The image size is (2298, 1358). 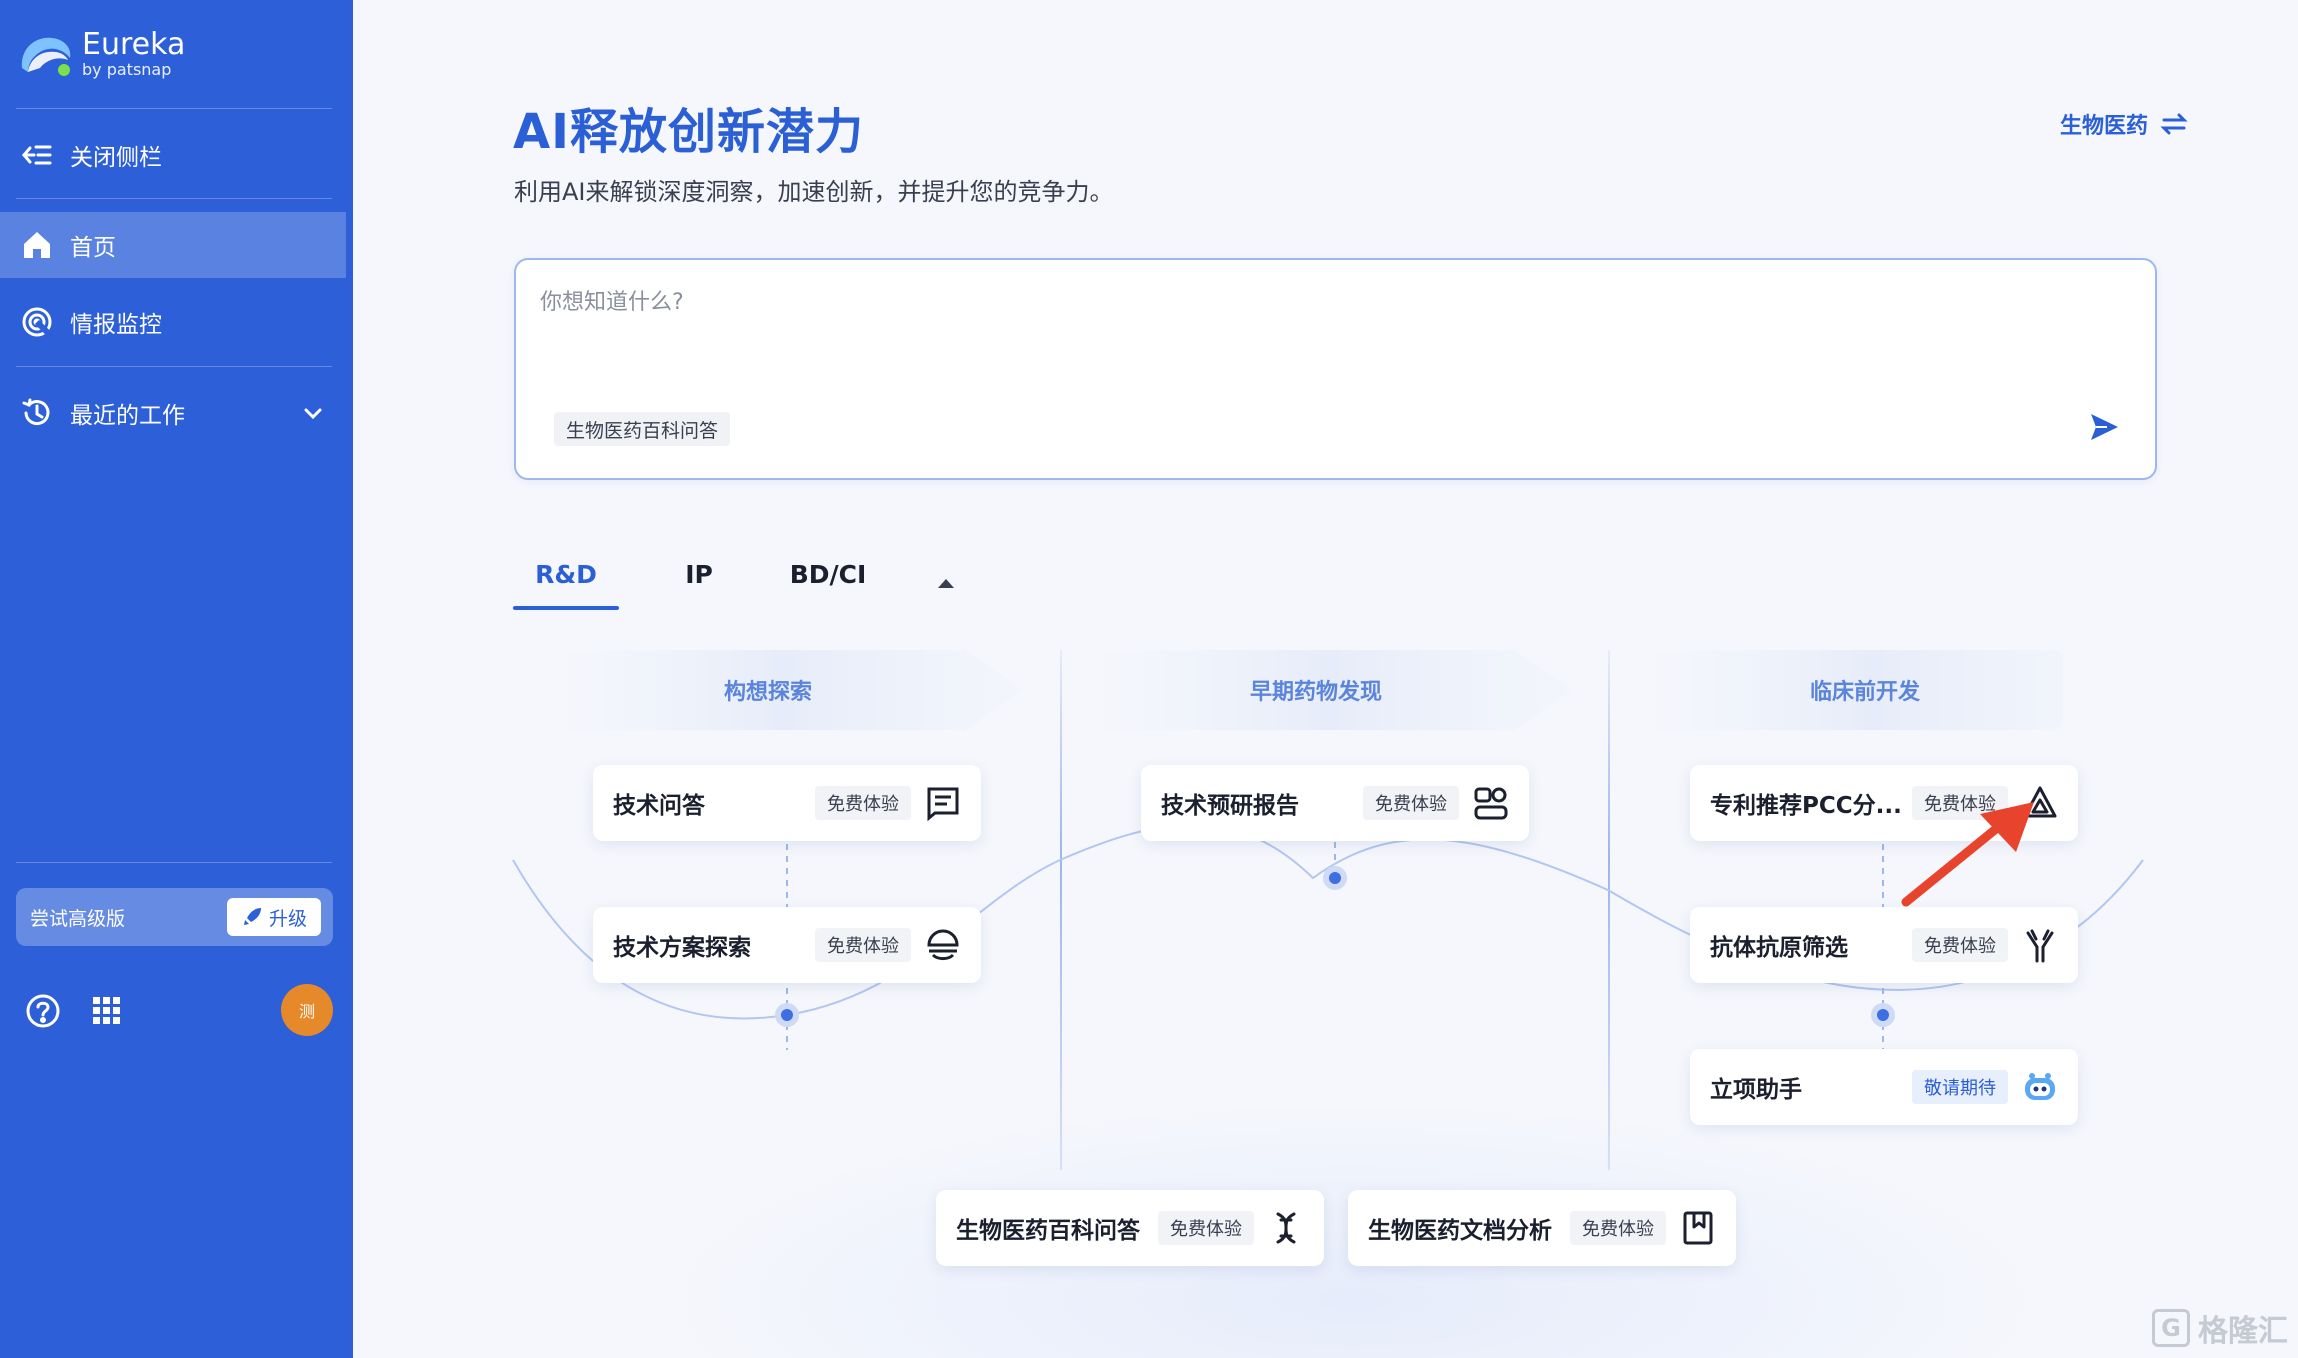 What do you see at coordinates (1864, 692) in the screenshot?
I see `phase-preclinical: 临床前开发` at bounding box center [1864, 692].